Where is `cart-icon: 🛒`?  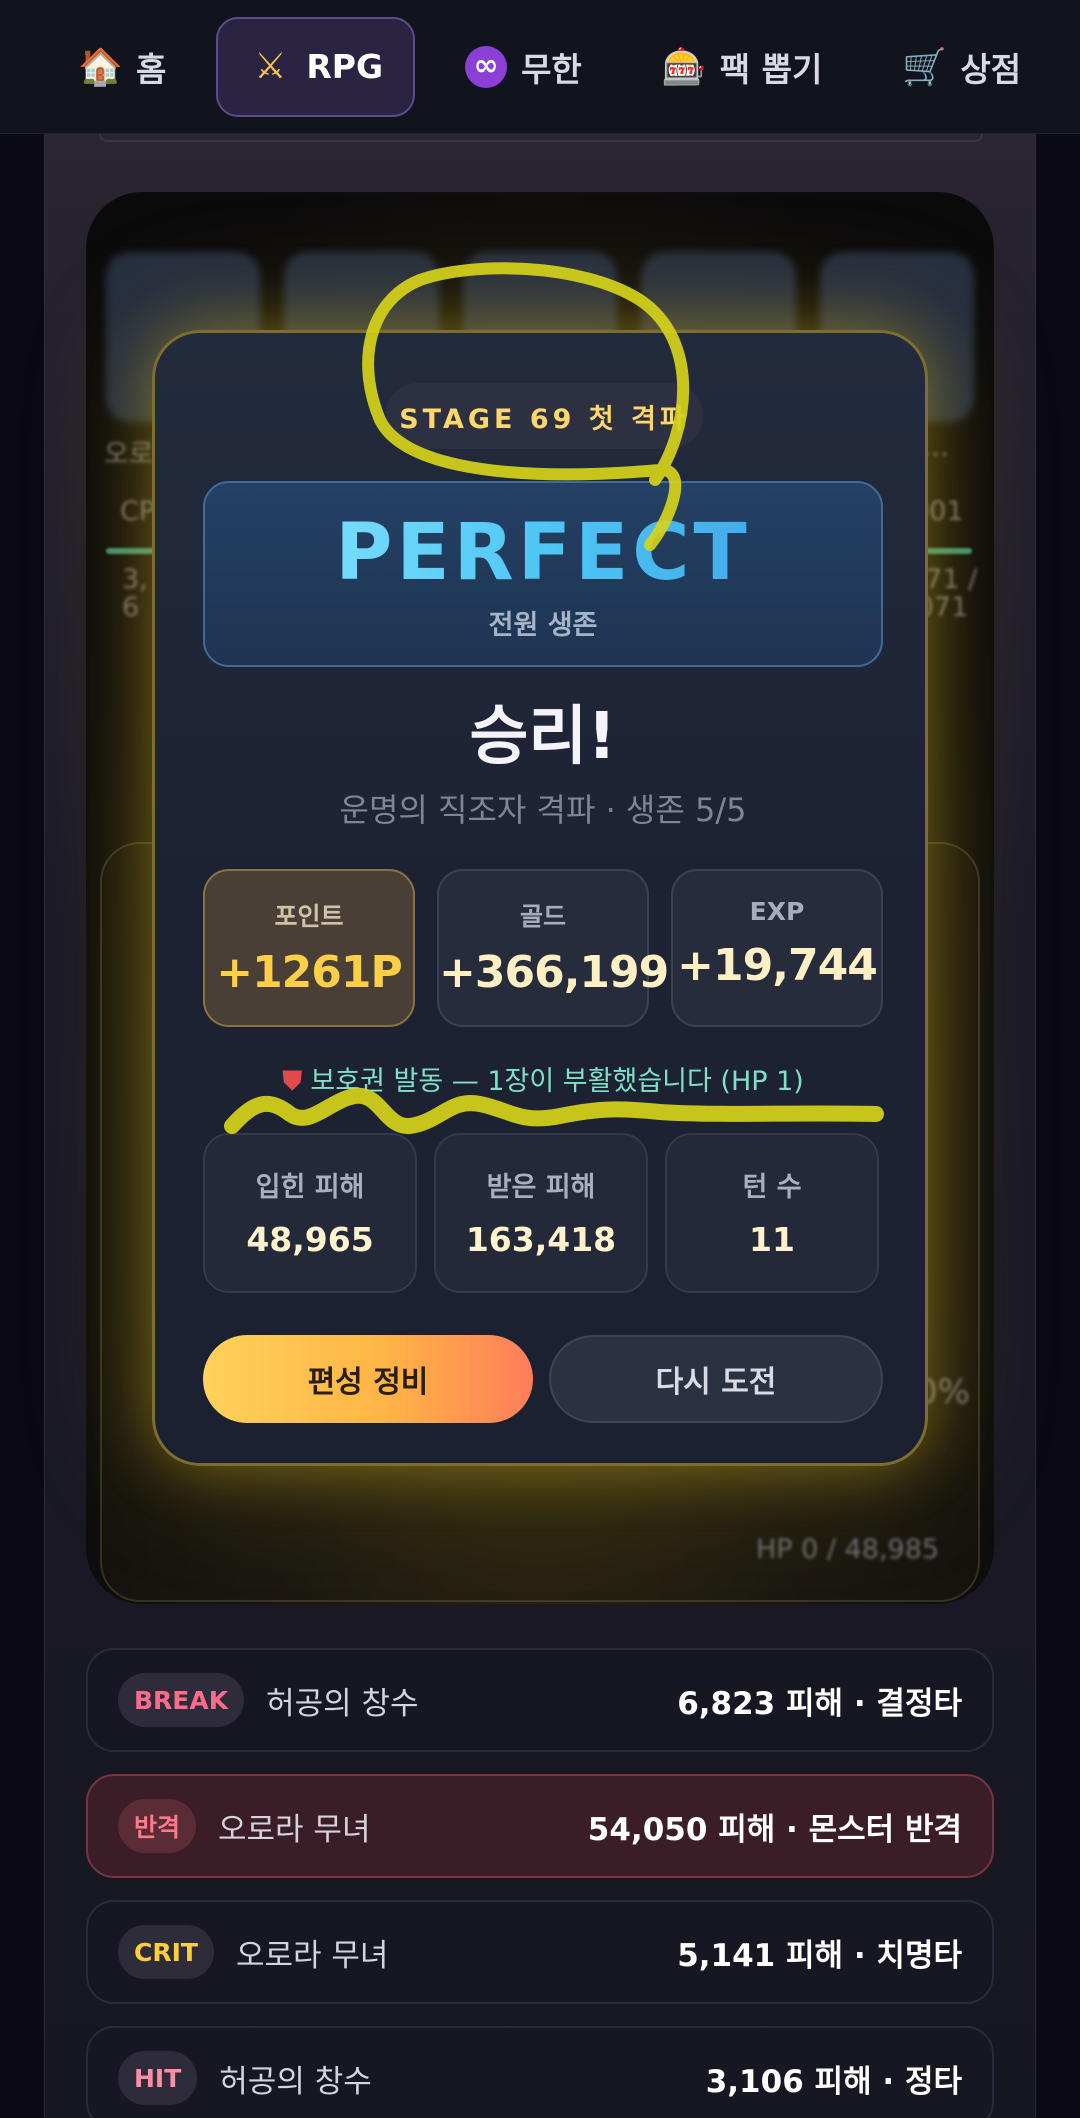
cart-icon: 🛒 is located at coordinates (925, 67).